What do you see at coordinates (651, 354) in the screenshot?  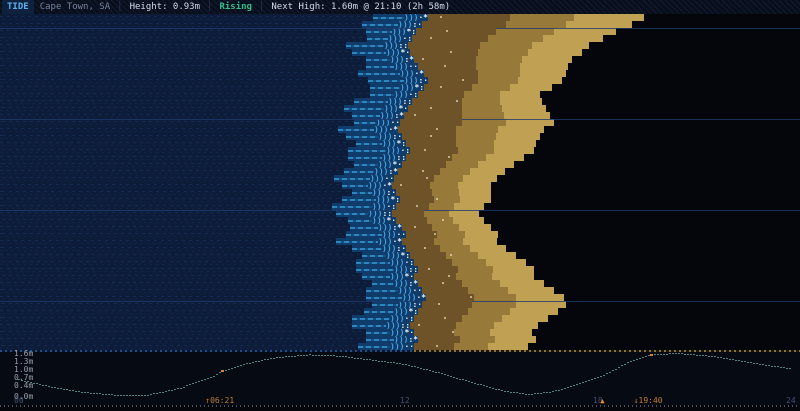 I see `sunset-marker-dot` at bounding box center [651, 354].